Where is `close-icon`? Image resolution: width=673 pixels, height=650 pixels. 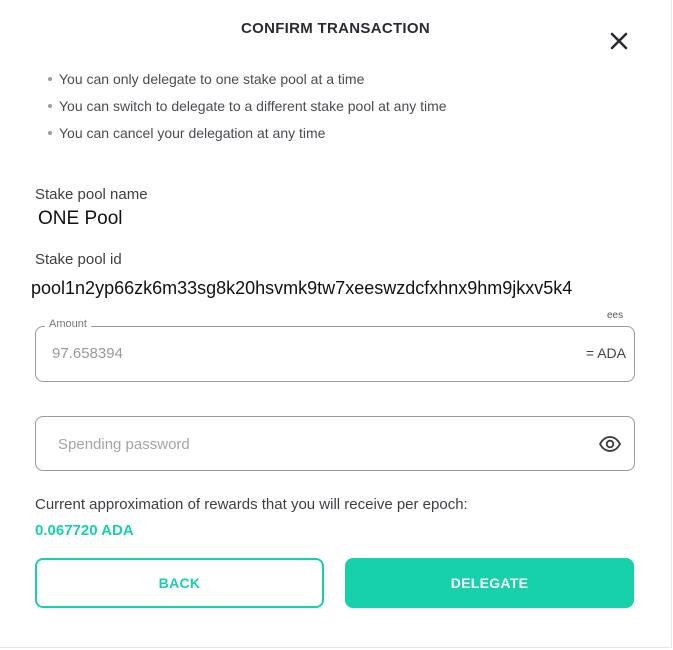 close-icon is located at coordinates (619, 41).